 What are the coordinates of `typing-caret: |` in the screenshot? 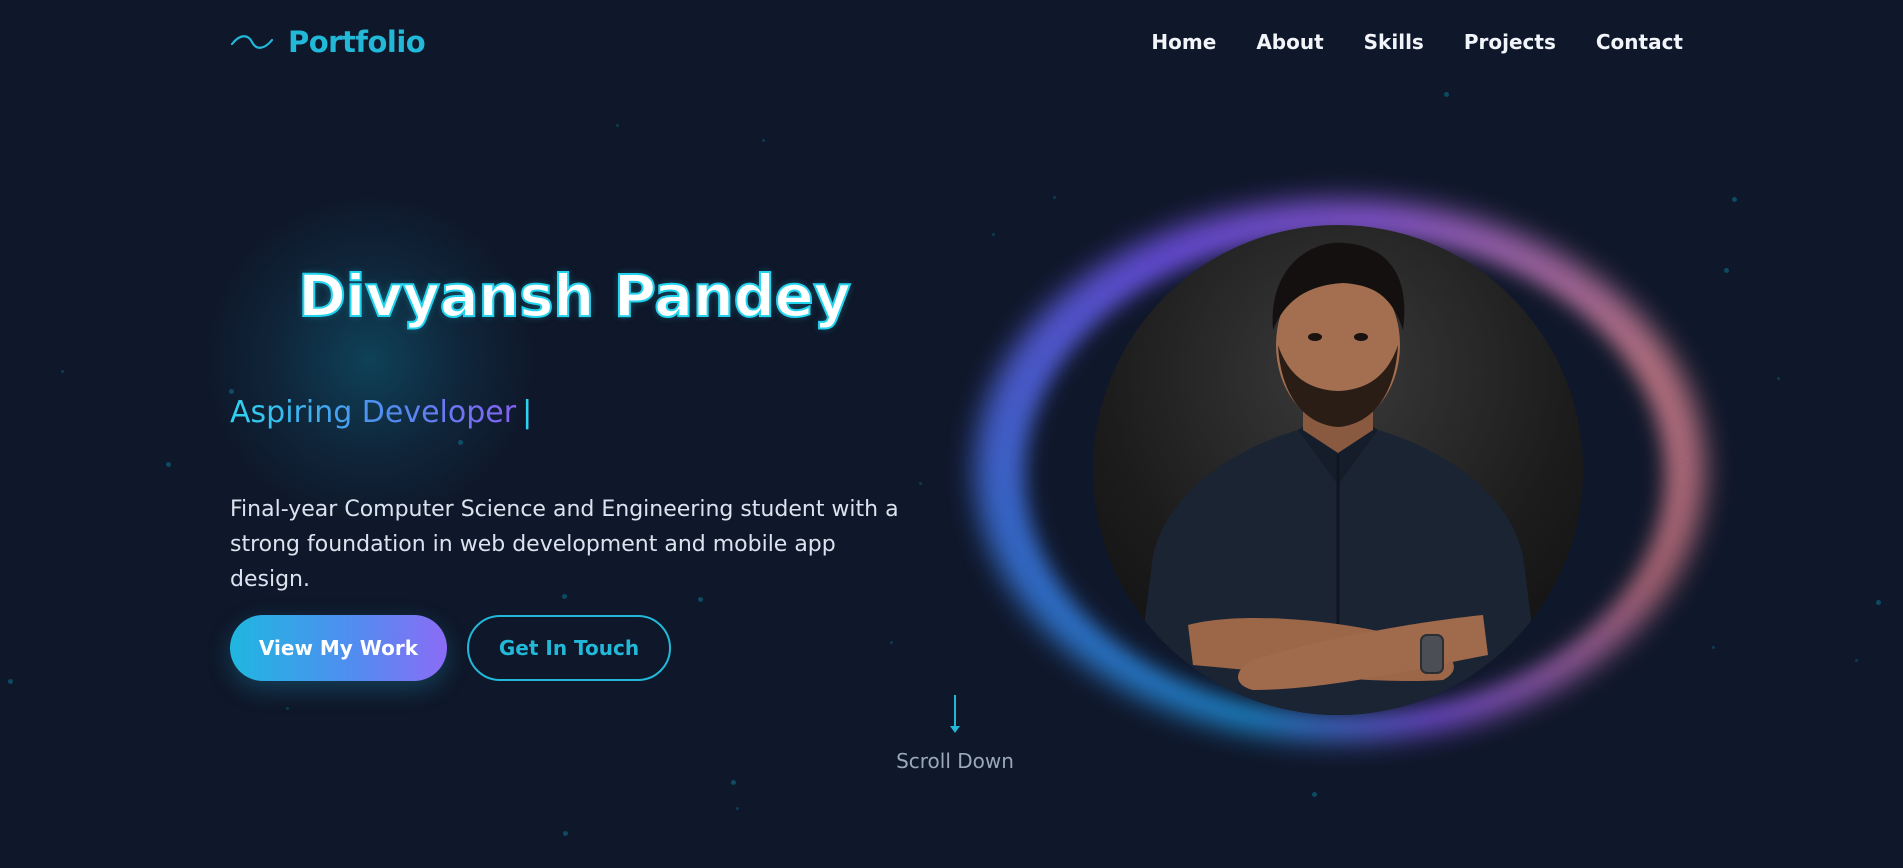 It's located at (527, 412).